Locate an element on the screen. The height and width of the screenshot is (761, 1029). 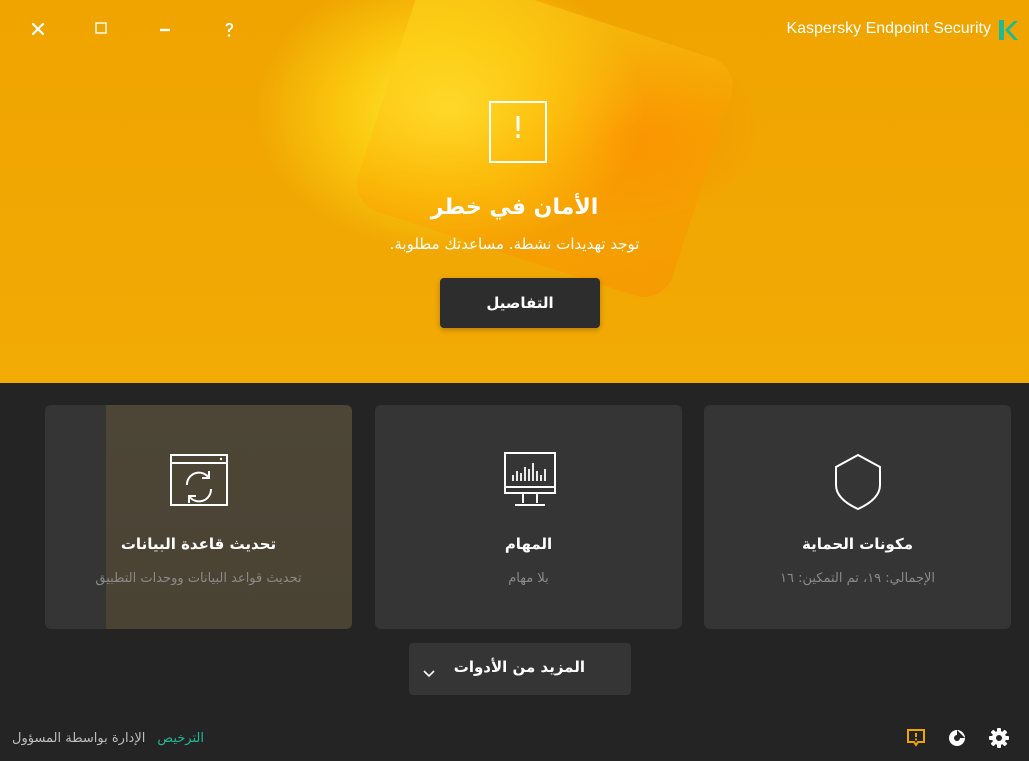
help-icon is located at coordinates (229, 30).